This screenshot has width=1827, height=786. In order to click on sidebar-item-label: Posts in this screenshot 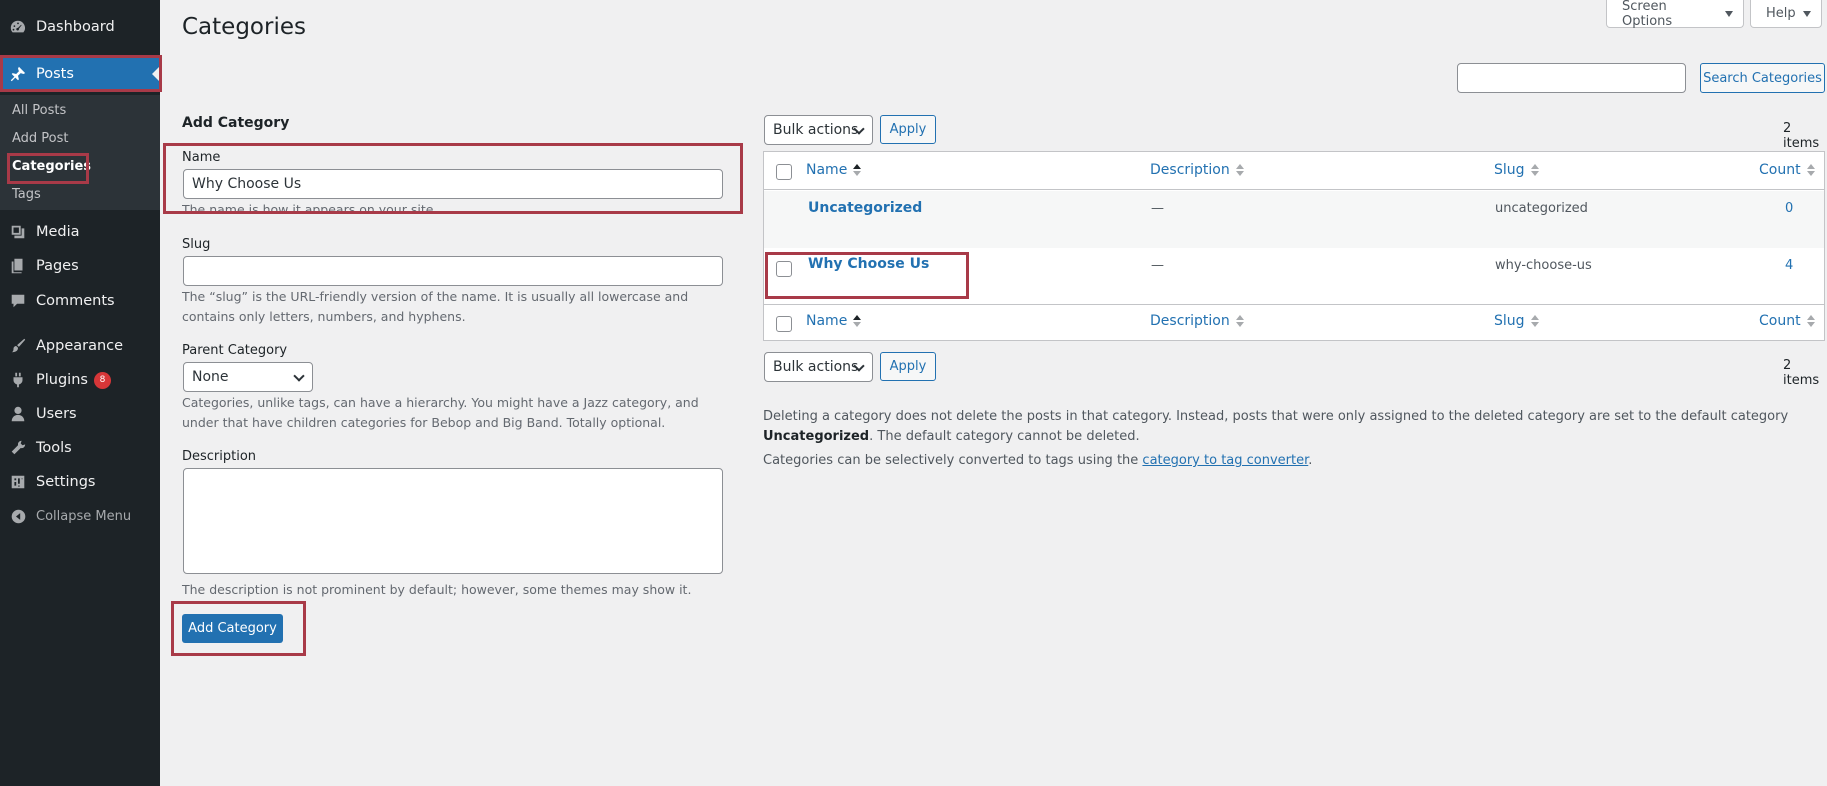, I will do `click(55, 73)`.